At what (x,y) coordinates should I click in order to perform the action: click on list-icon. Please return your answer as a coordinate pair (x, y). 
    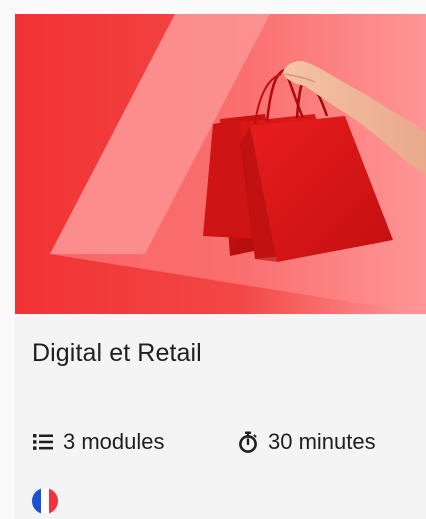
    Looking at the image, I should click on (43, 442).